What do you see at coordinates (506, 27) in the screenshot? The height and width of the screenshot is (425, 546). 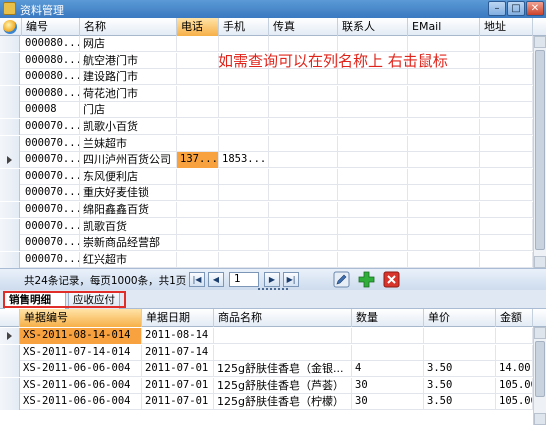 I see `column-header-address: 地址` at bounding box center [506, 27].